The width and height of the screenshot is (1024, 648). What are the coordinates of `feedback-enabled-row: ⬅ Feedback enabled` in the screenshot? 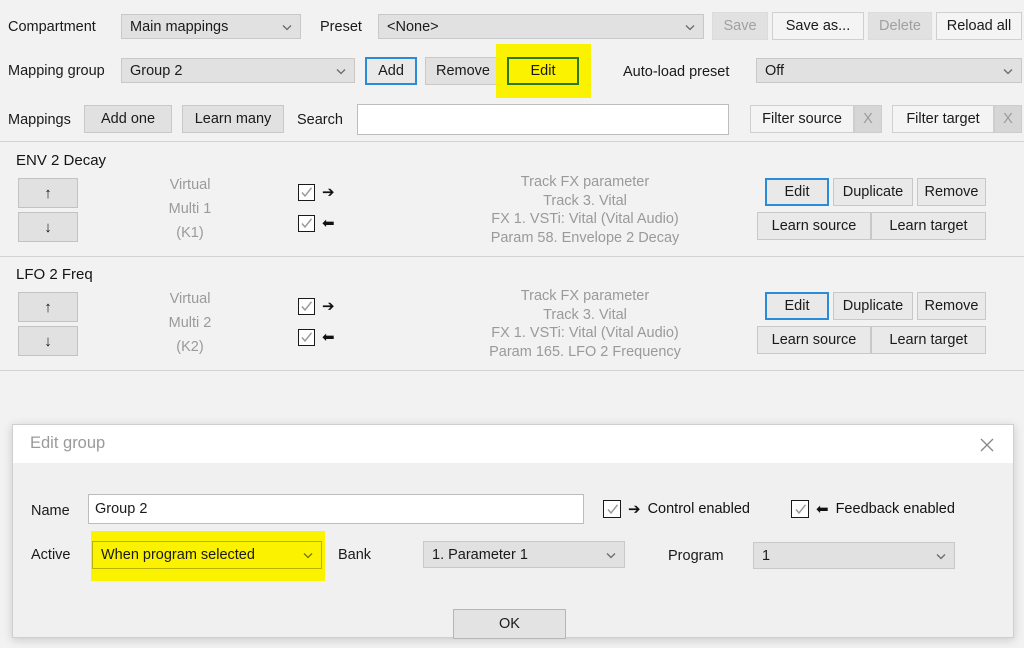 It's located at (873, 509).